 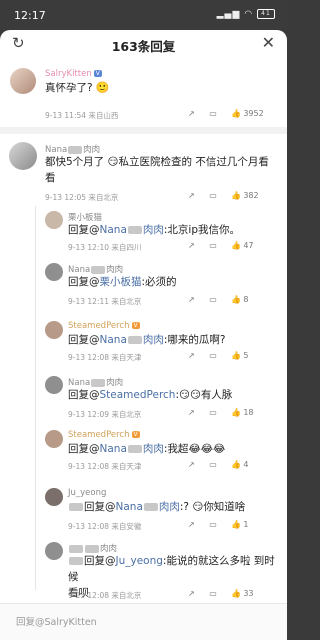 I want to click on comment-location: 来自安徽, so click(x=126, y=526).